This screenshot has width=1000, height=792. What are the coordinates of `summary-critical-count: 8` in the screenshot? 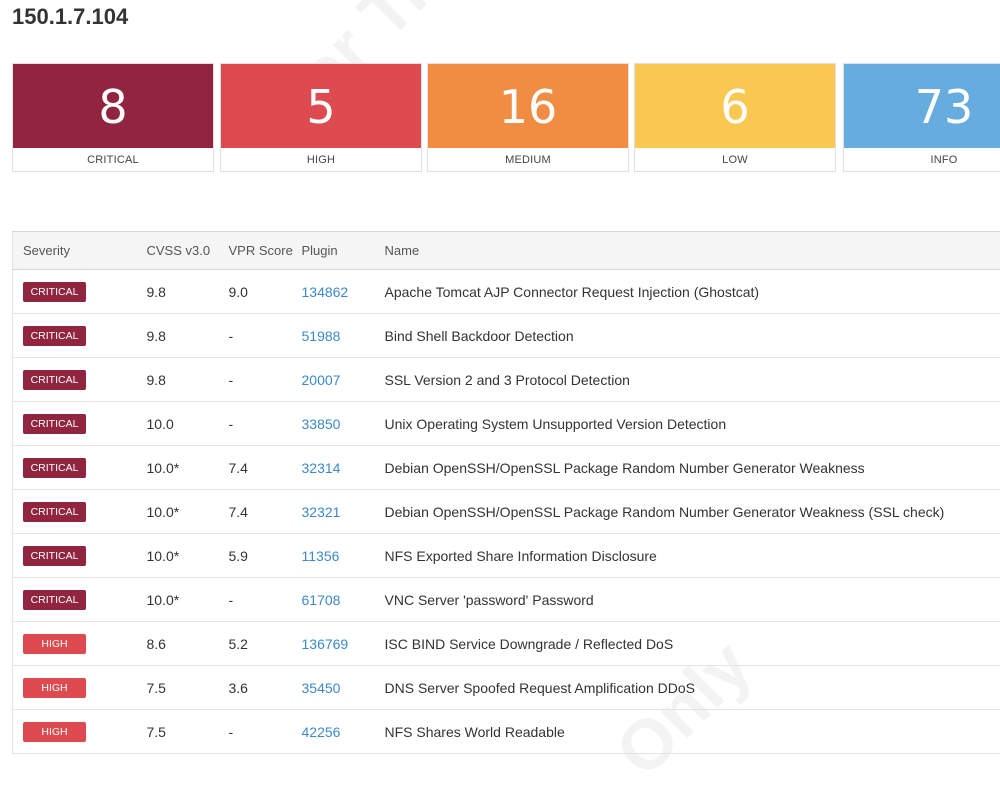 It's located at (113, 106).